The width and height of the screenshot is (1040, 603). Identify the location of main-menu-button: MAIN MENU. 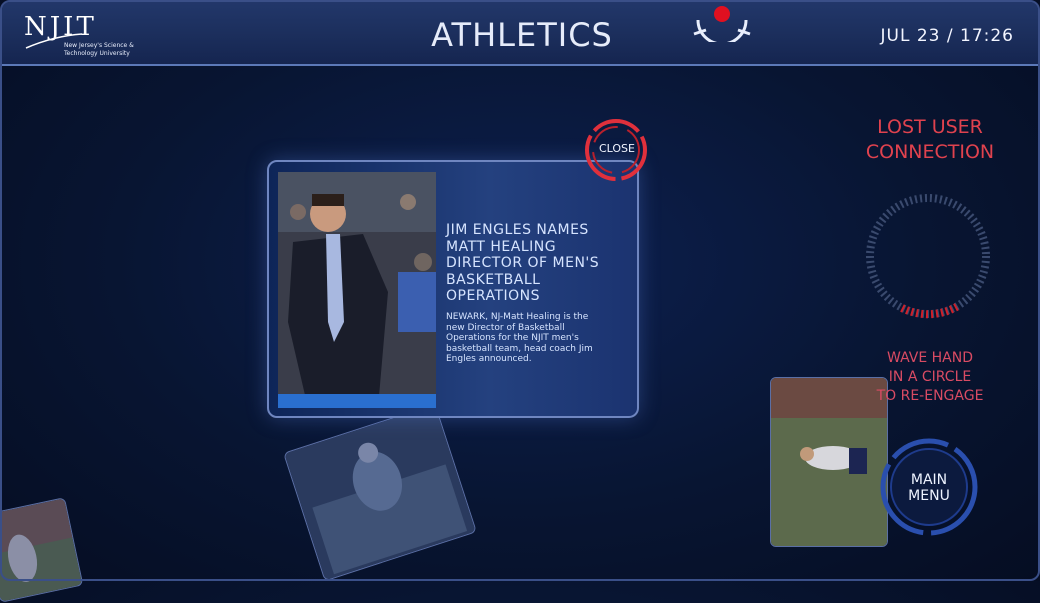
(929, 487).